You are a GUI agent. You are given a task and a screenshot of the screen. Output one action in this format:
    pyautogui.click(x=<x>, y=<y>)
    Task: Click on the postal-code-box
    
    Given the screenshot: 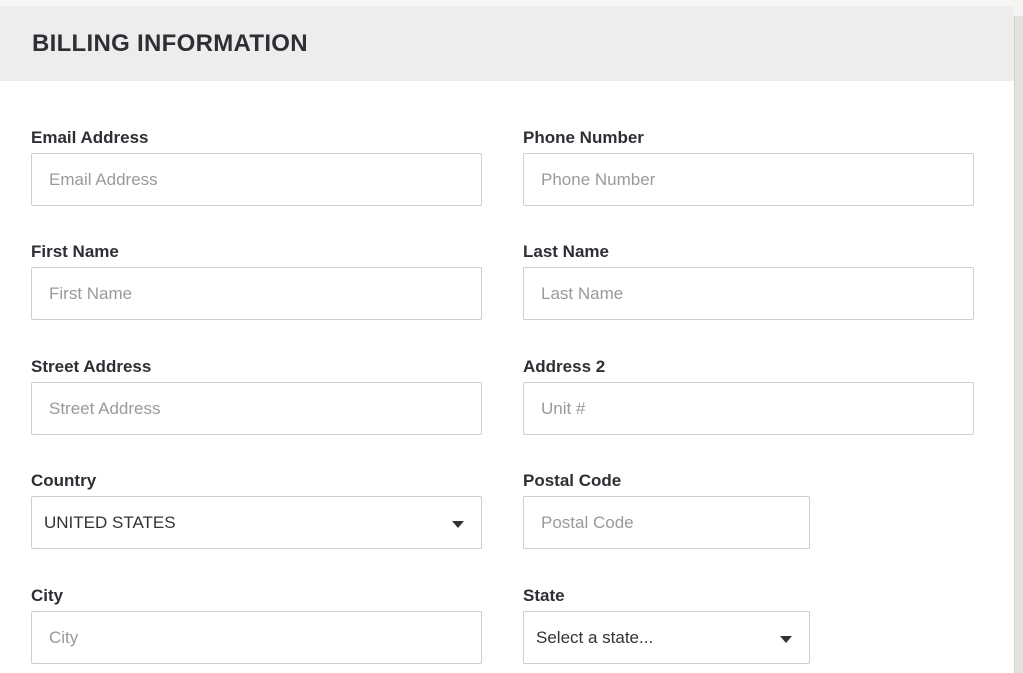 What is the action you would take?
    pyautogui.click(x=666, y=522)
    